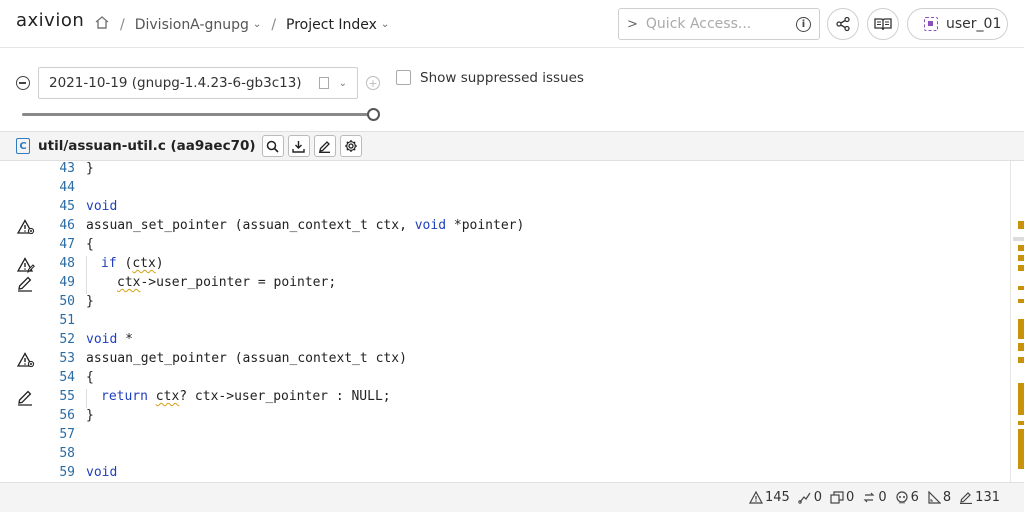 The width and height of the screenshot is (1024, 512). I want to click on share-button, so click(843, 24).